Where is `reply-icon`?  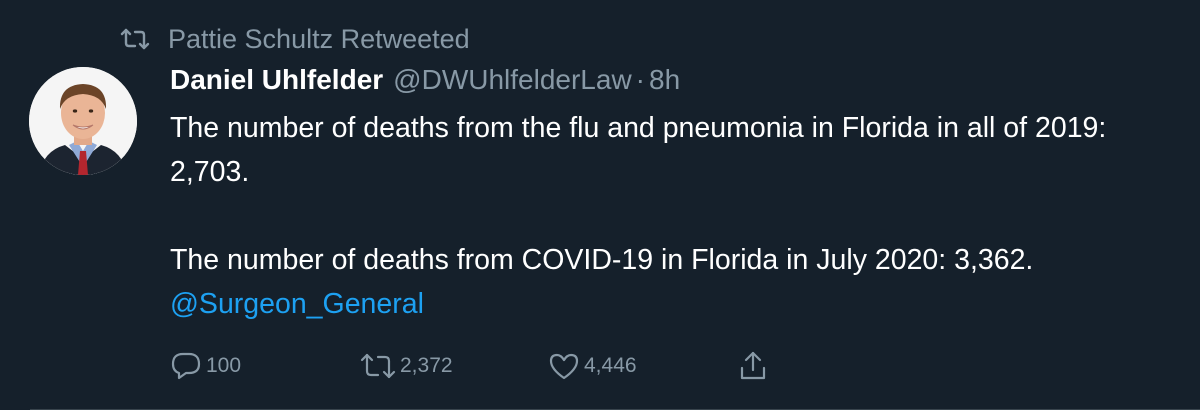
reply-icon is located at coordinates (186, 366).